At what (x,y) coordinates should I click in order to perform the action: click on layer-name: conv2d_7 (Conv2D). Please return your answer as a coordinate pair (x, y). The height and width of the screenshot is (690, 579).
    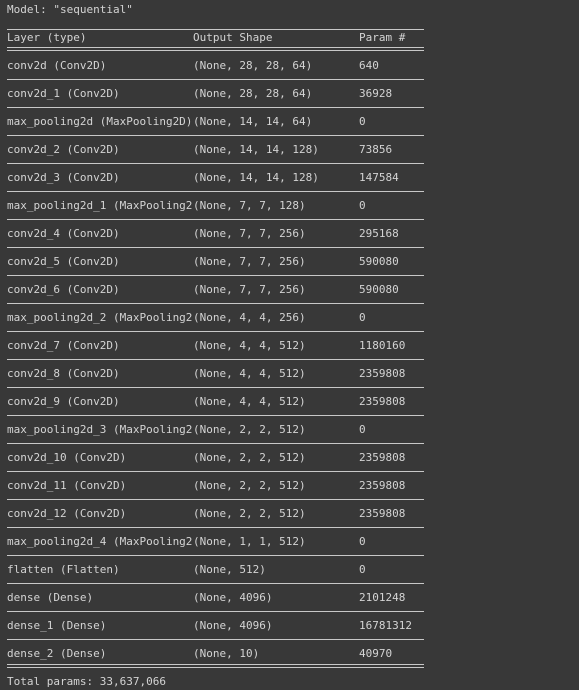
    Looking at the image, I should click on (63, 345).